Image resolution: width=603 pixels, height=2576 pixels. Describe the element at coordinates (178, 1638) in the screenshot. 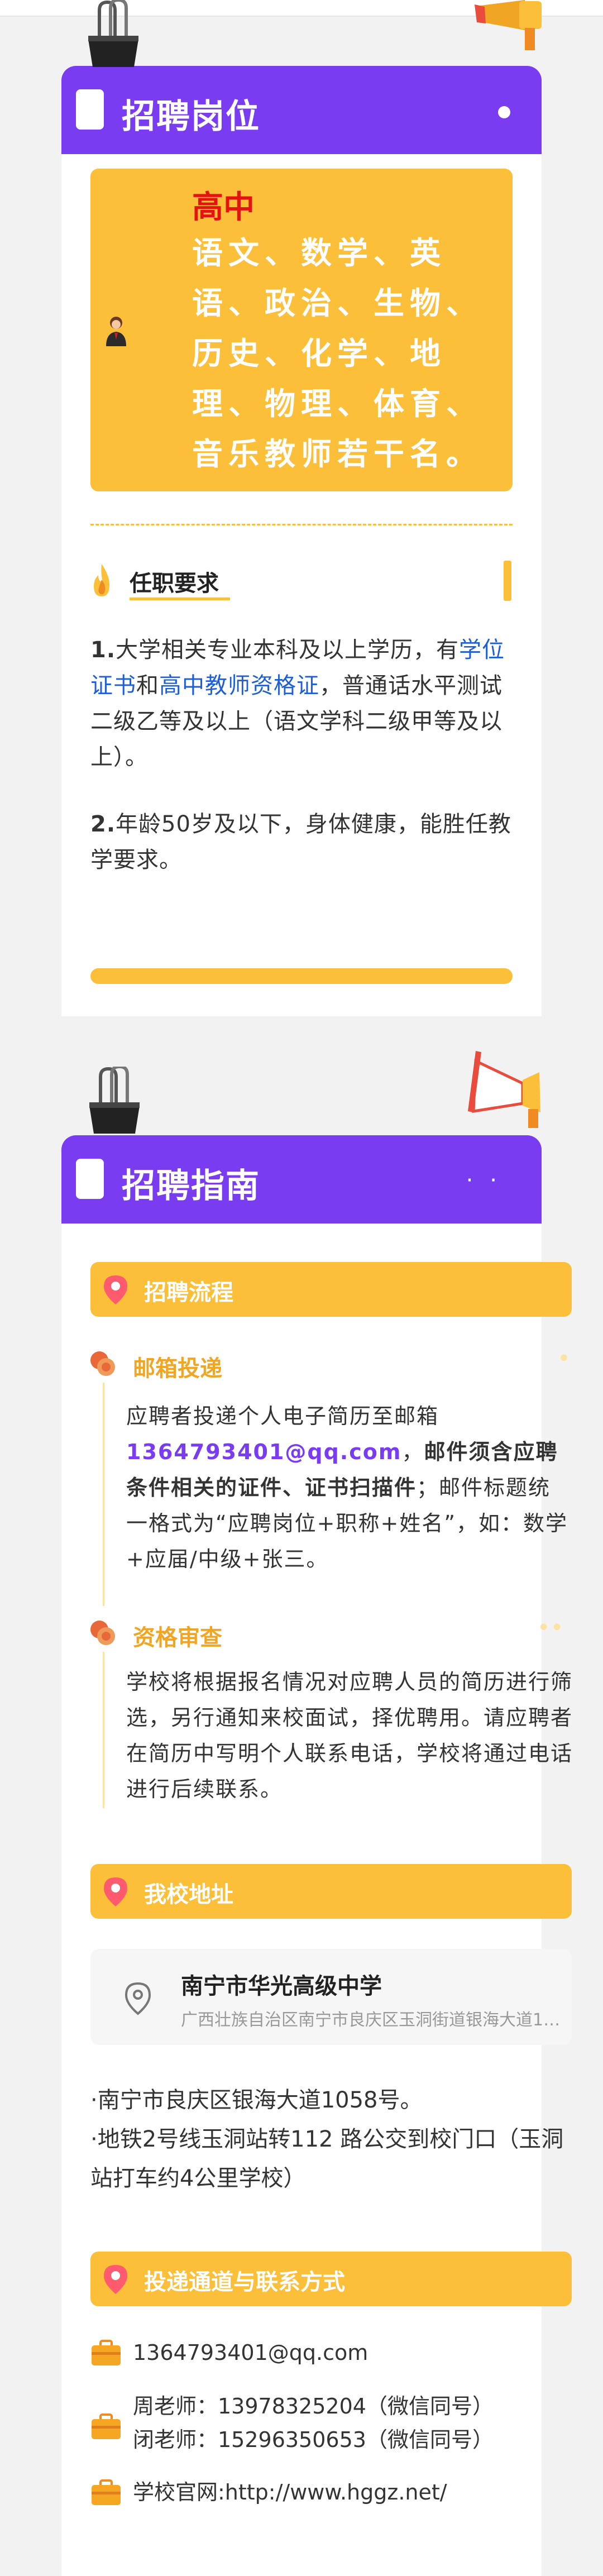

I see `step-review-title: 资格审查` at that location.